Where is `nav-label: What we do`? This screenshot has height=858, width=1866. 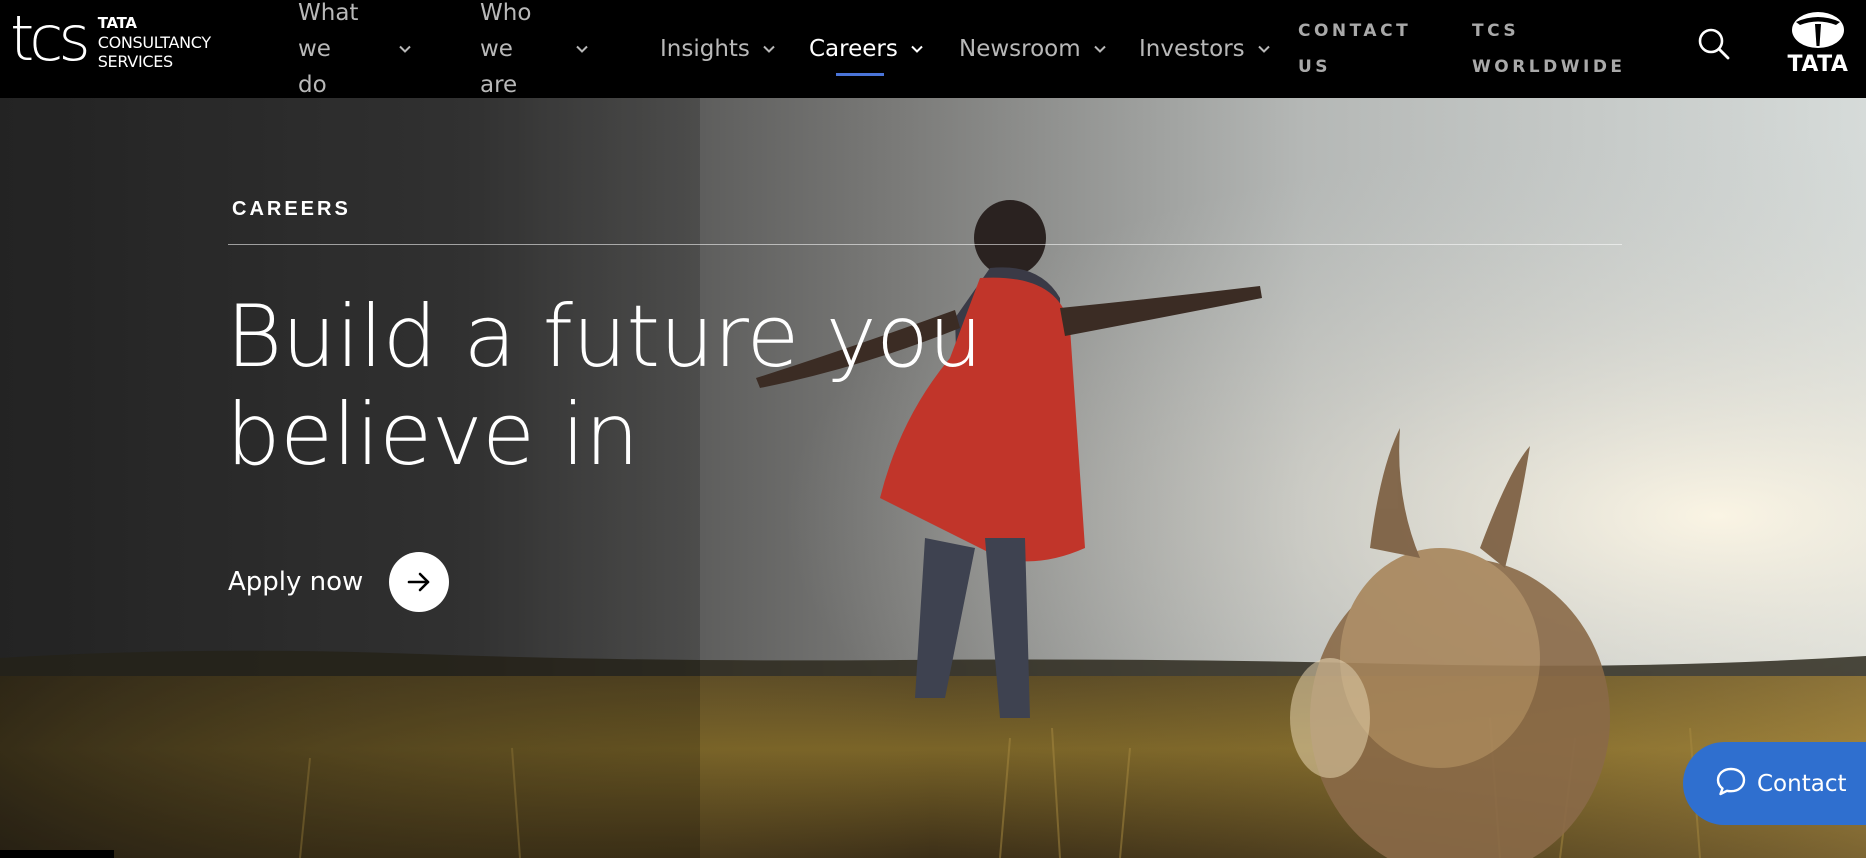 nav-label: What we do is located at coordinates (328, 51).